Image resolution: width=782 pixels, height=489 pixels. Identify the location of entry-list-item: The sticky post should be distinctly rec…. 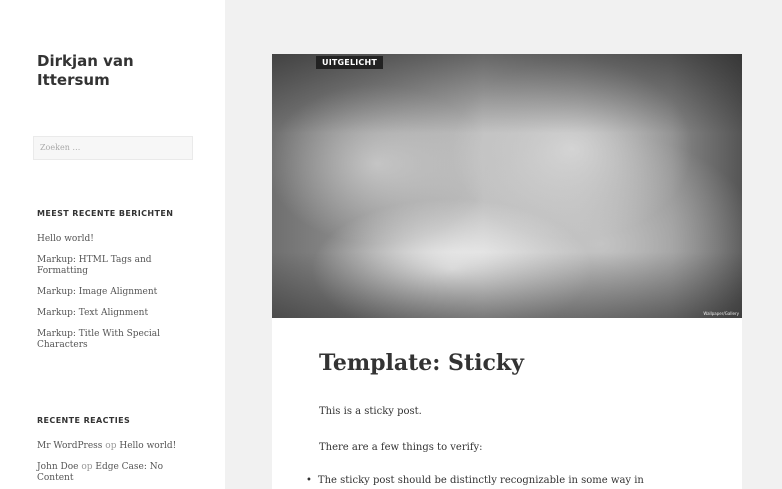
(475, 480).